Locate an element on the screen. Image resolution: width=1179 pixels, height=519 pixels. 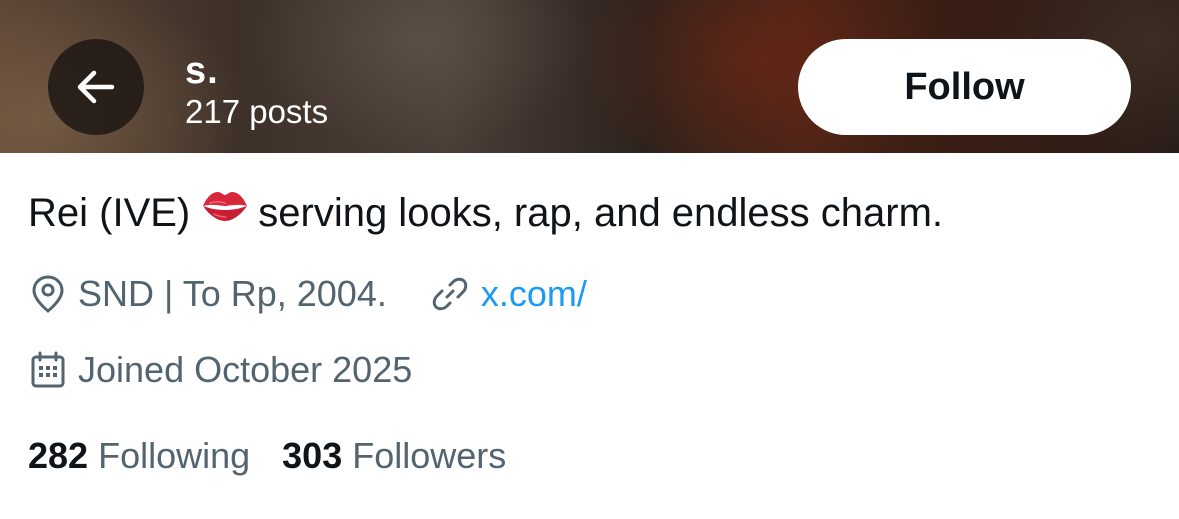
back-button is located at coordinates (96, 87).